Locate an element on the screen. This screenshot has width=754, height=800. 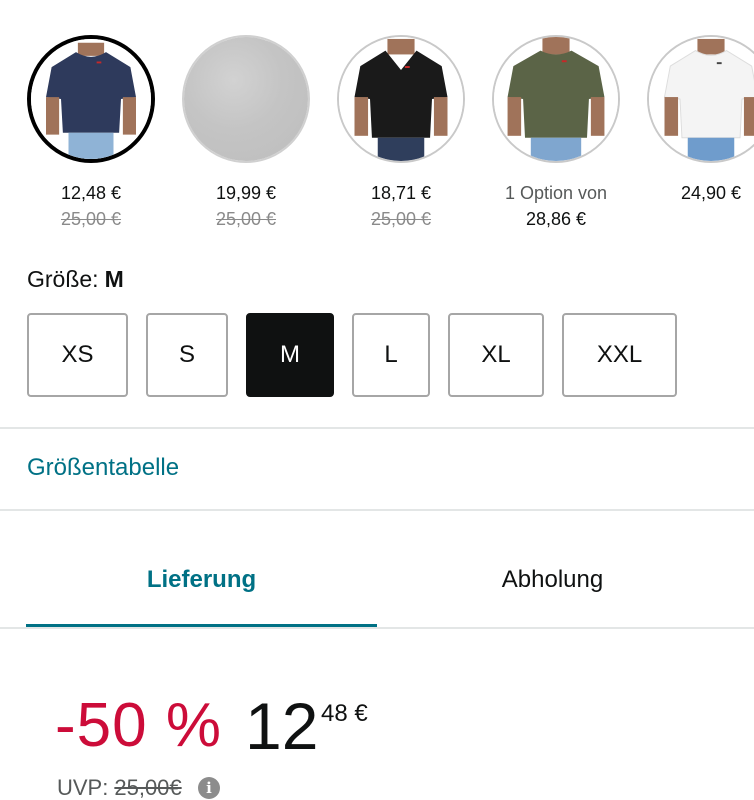
size-button-m: M is located at coordinates (290, 355).